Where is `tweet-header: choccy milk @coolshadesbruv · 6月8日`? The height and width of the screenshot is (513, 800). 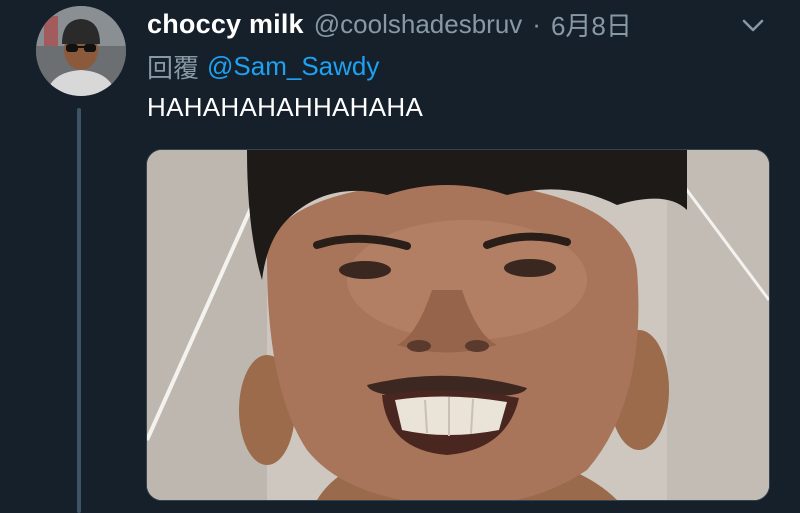 tweet-header: choccy milk @coolshadesbruv · 6月8日 is located at coordinates (389, 24).